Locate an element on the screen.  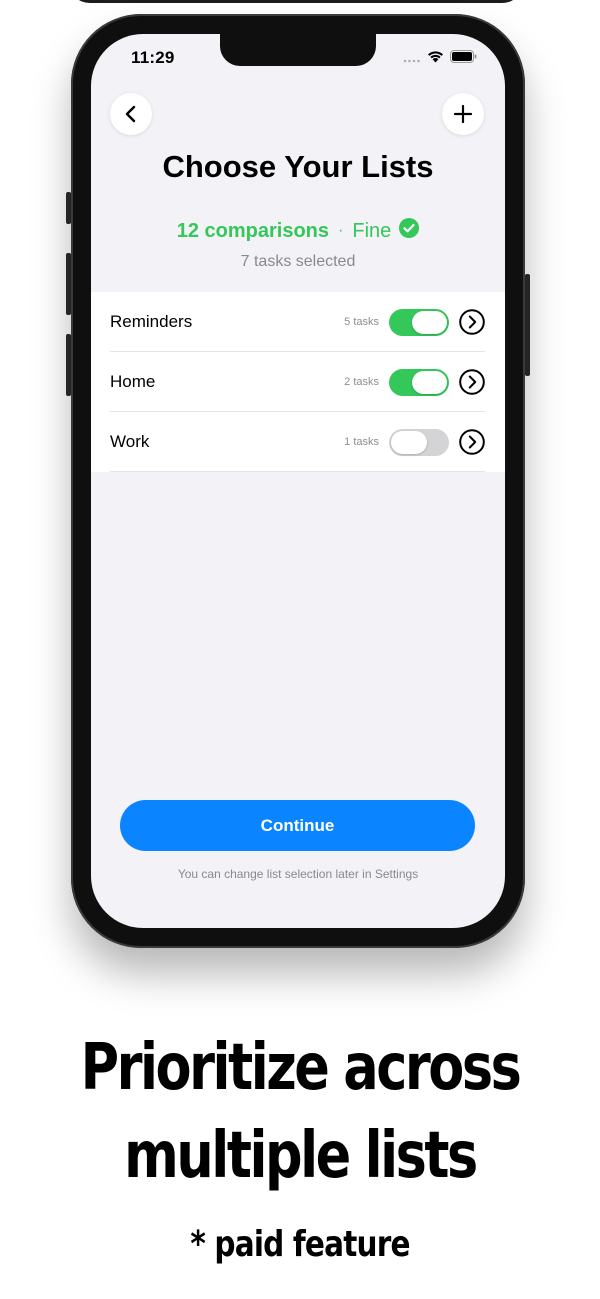
list-row-home: Home 2 tasks is located at coordinates (298, 382).